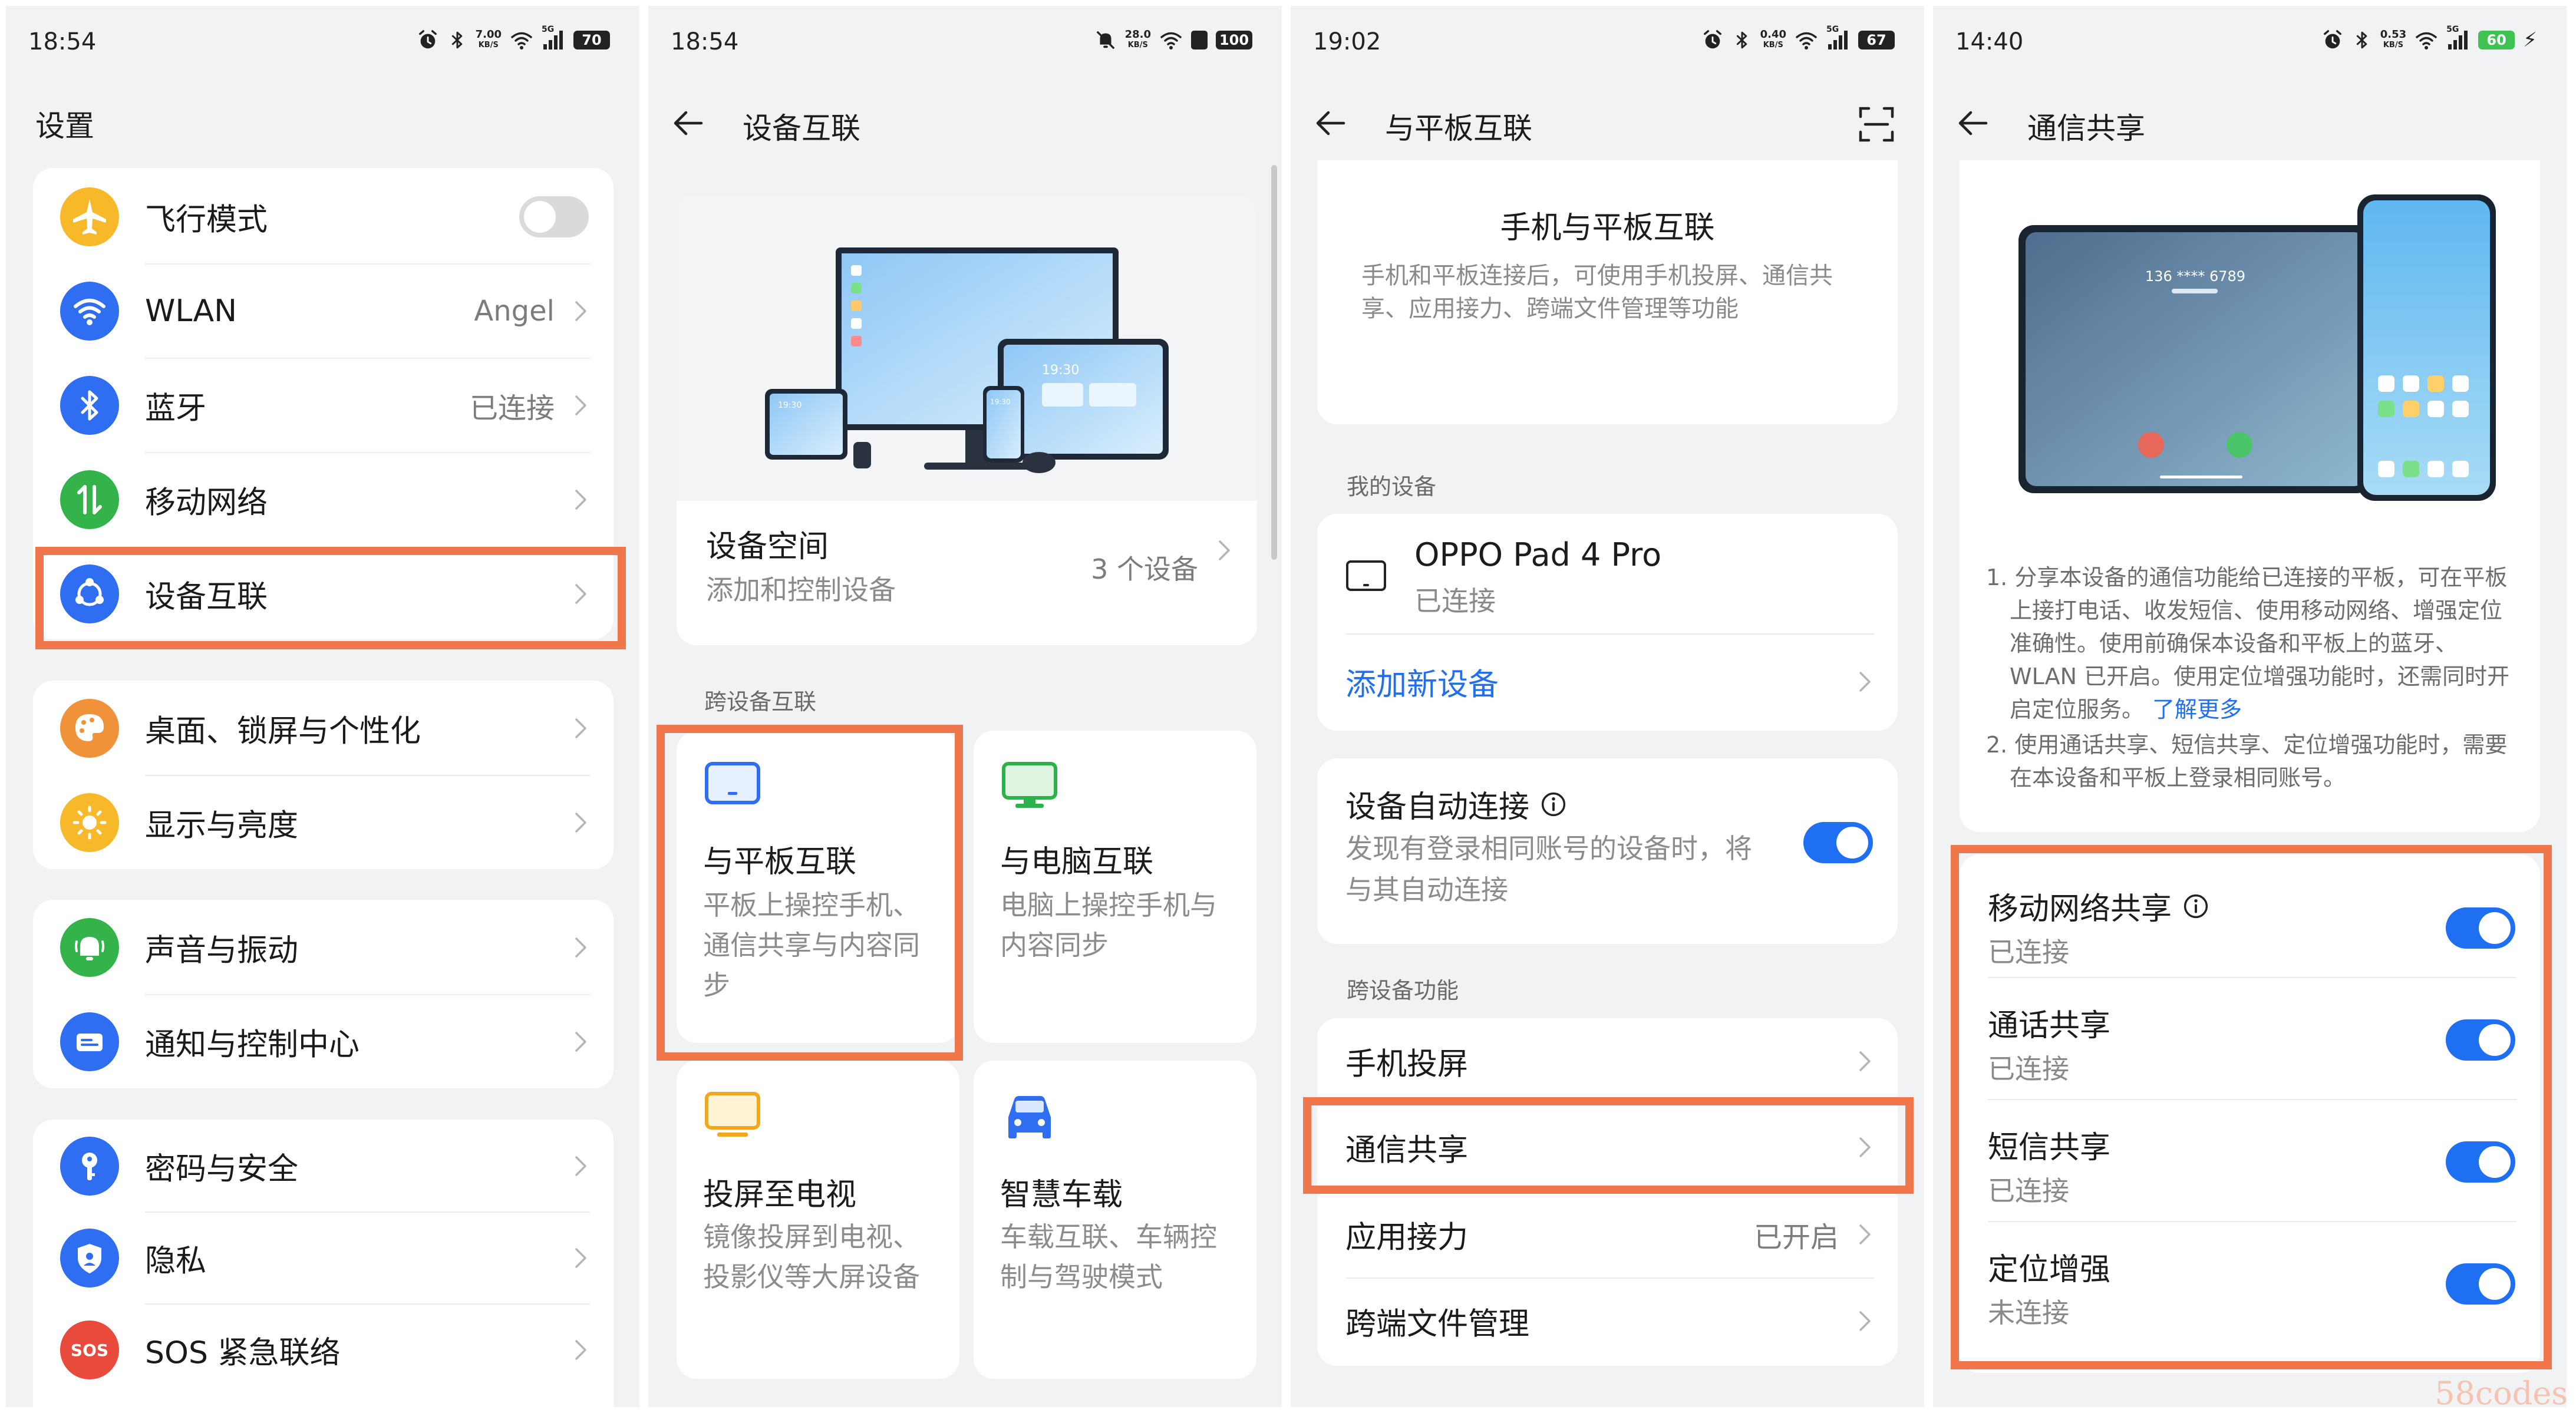 The image size is (2576, 1413). What do you see at coordinates (1029, 1117) in the screenshot?
I see `car-icon` at bounding box center [1029, 1117].